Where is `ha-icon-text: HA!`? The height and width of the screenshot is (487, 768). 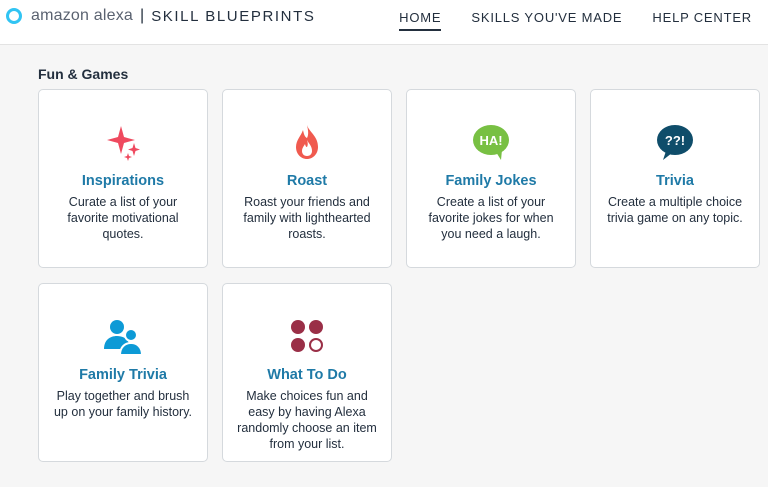
ha-icon-text: HA! is located at coordinates (490, 140).